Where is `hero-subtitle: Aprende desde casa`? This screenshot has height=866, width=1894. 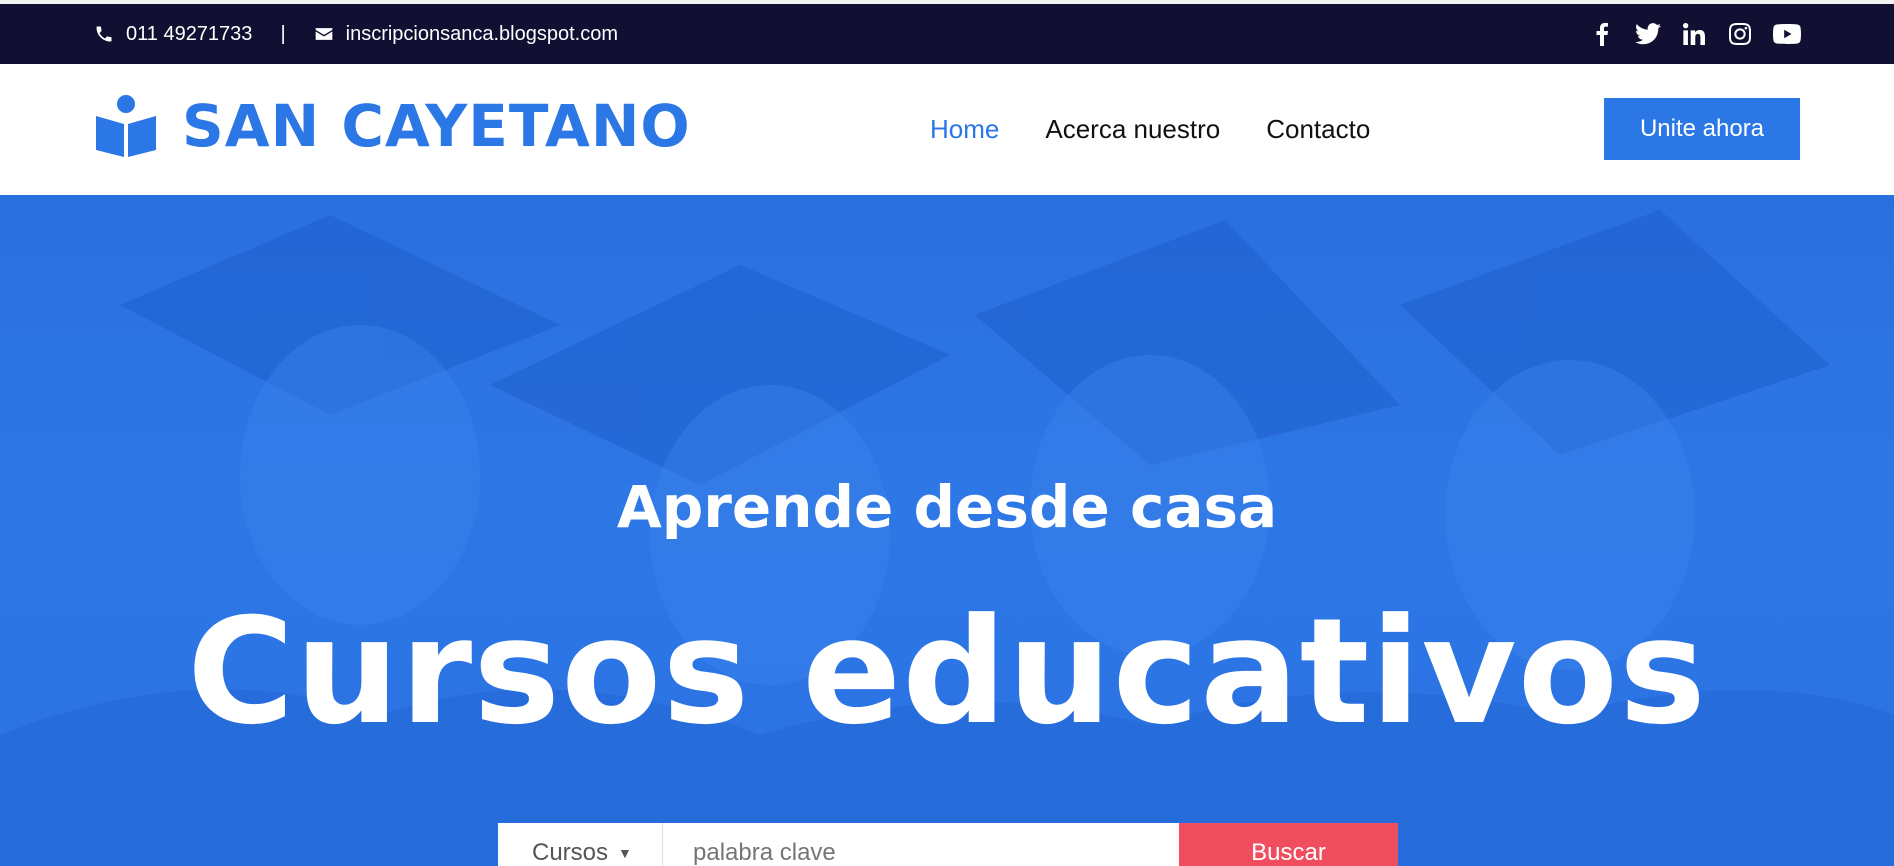
hero-subtitle: Aprende desde casa is located at coordinates (947, 507).